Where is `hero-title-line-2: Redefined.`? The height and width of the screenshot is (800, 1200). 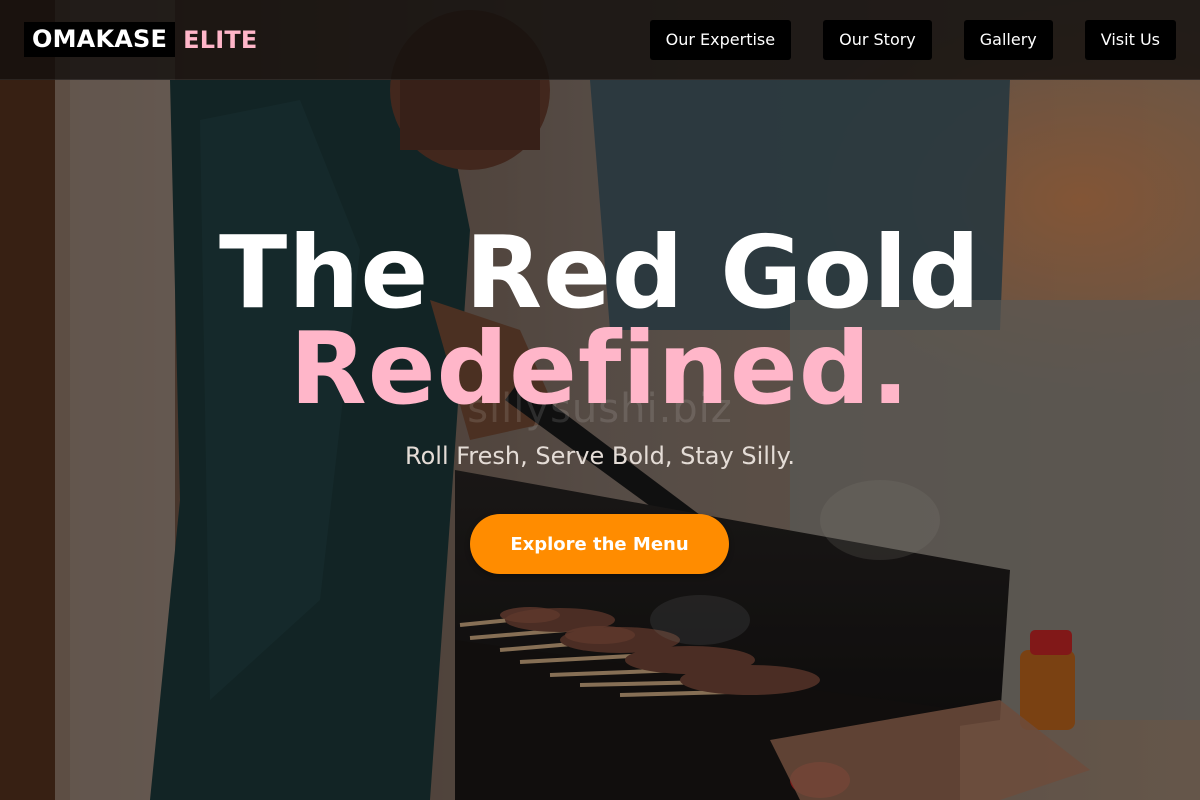 hero-title-line-2: Redefined. is located at coordinates (600, 368).